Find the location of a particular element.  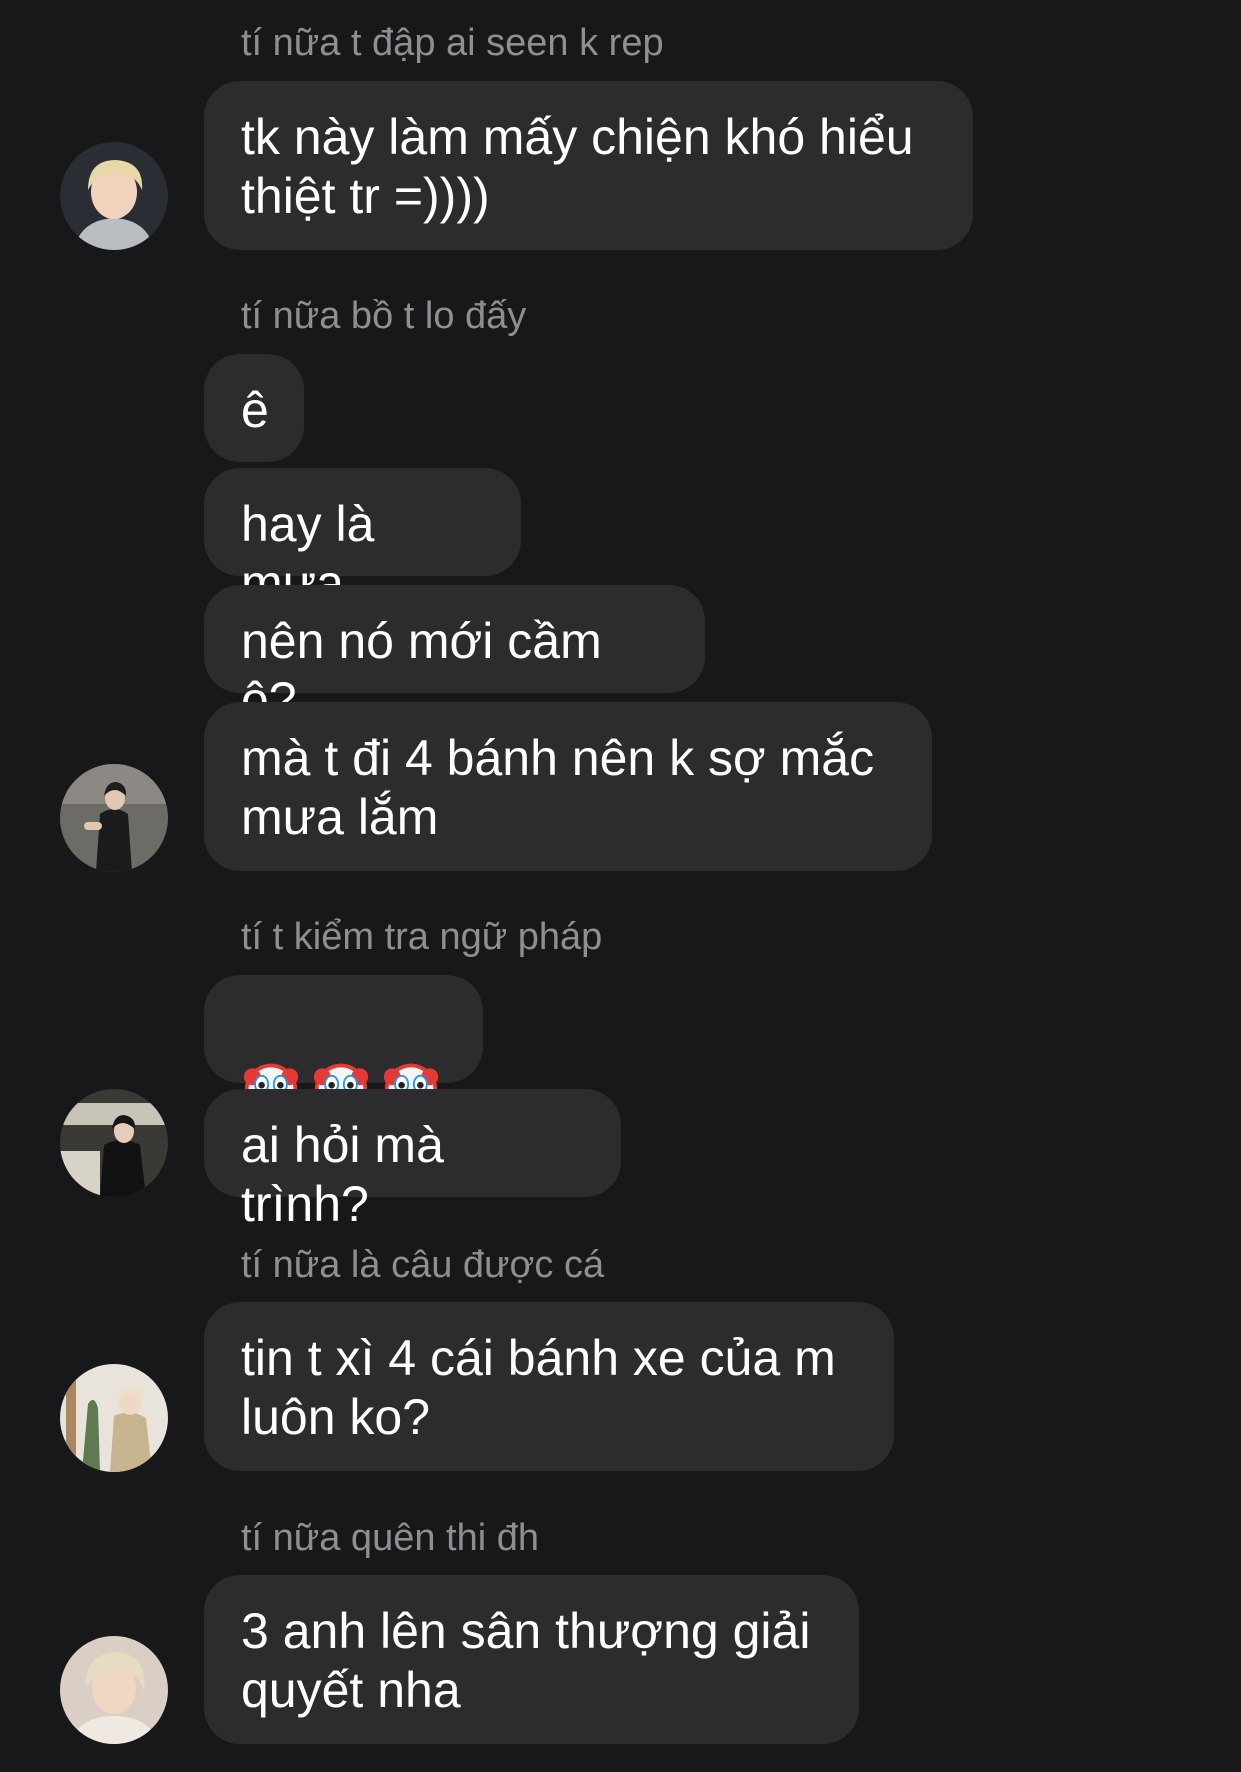

nickname-label: tí t kiểm tra ngữ pháp is located at coordinates (422, 937).